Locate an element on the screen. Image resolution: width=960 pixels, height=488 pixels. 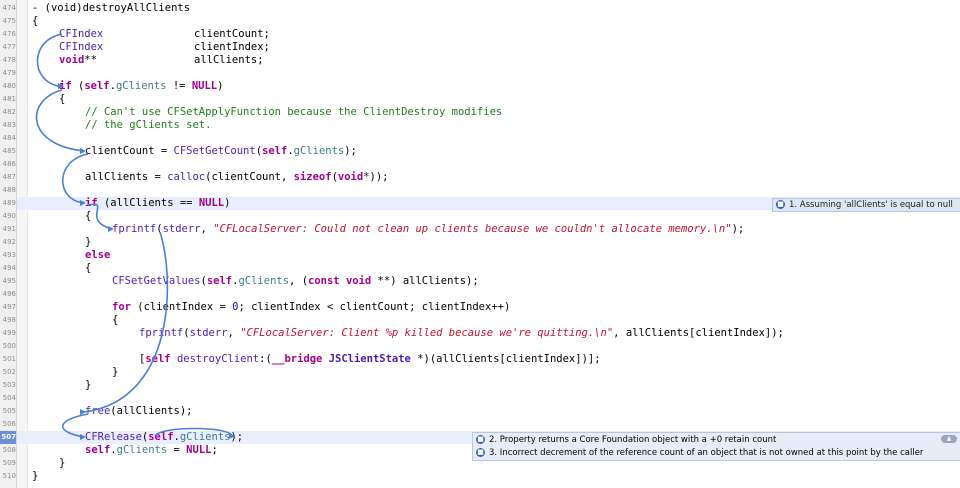
code-line-505: free(allClients); is located at coordinates (112, 411).